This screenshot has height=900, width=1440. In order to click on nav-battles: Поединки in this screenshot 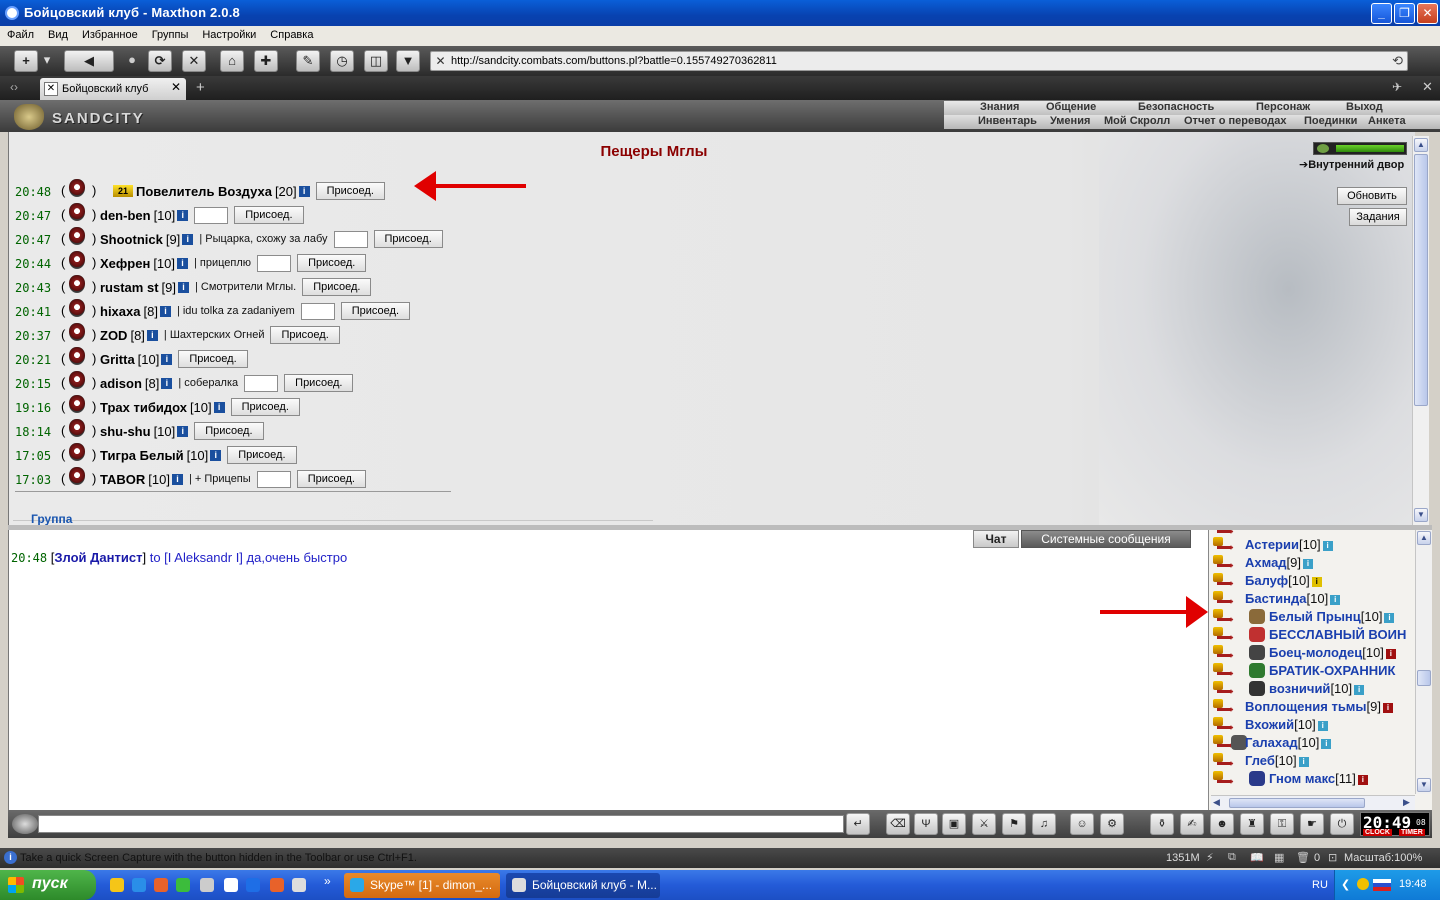, I will do `click(1330, 121)`.